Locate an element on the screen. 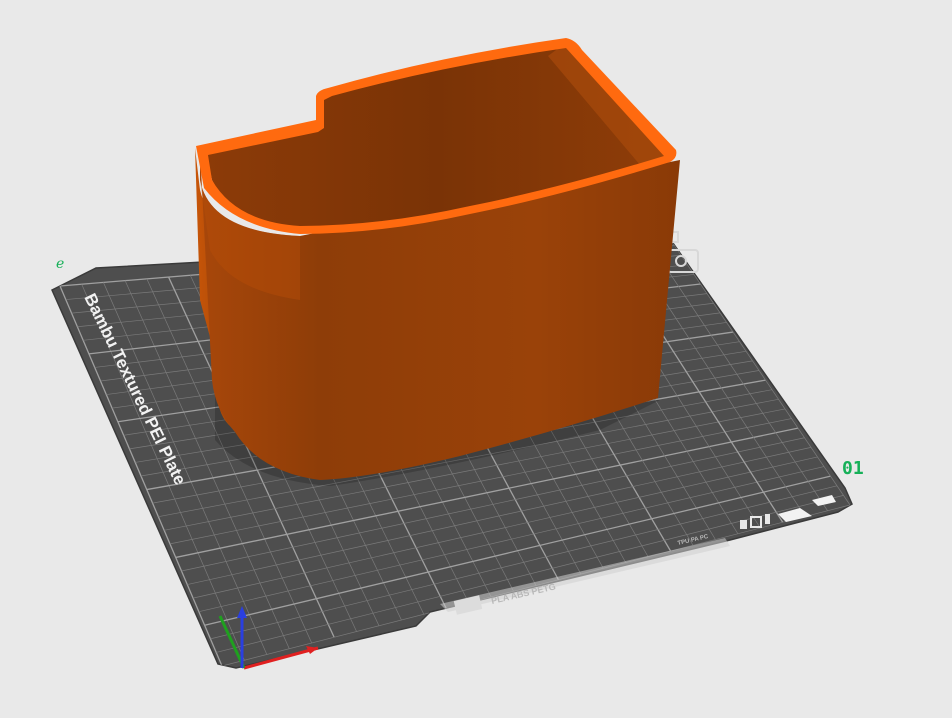 This screenshot has width=952, height=718. plate-number-label: 01 is located at coordinates (853, 468).